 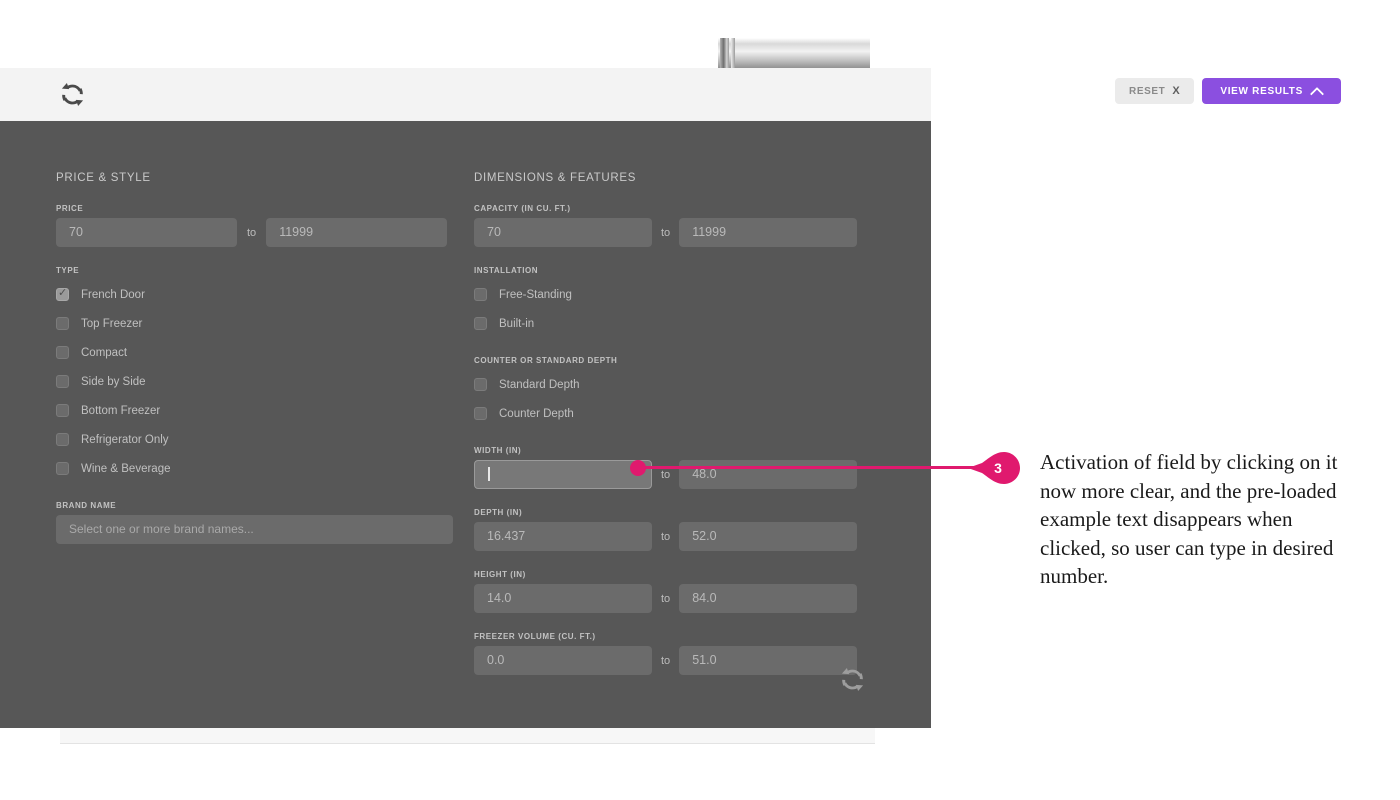 I want to click on depth-label: DEPTH (IN), so click(x=498, y=512).